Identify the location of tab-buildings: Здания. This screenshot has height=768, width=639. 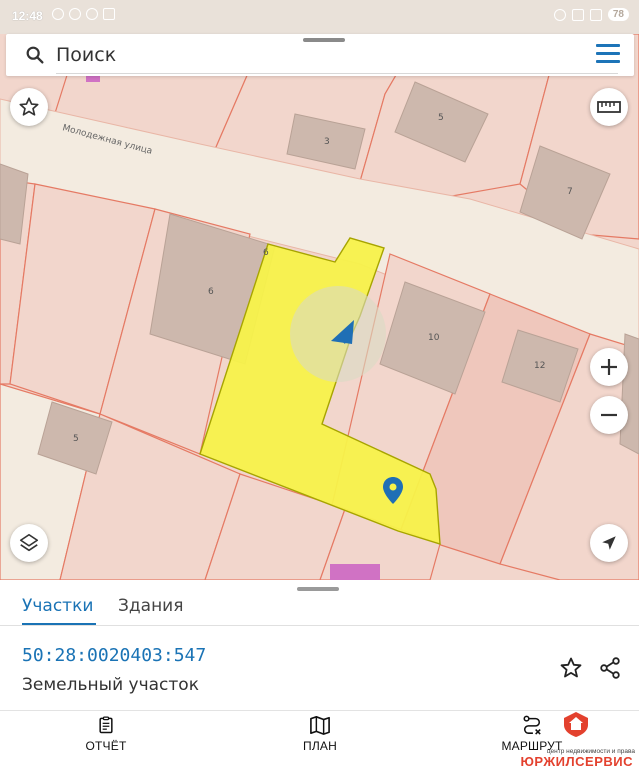
(150, 606).